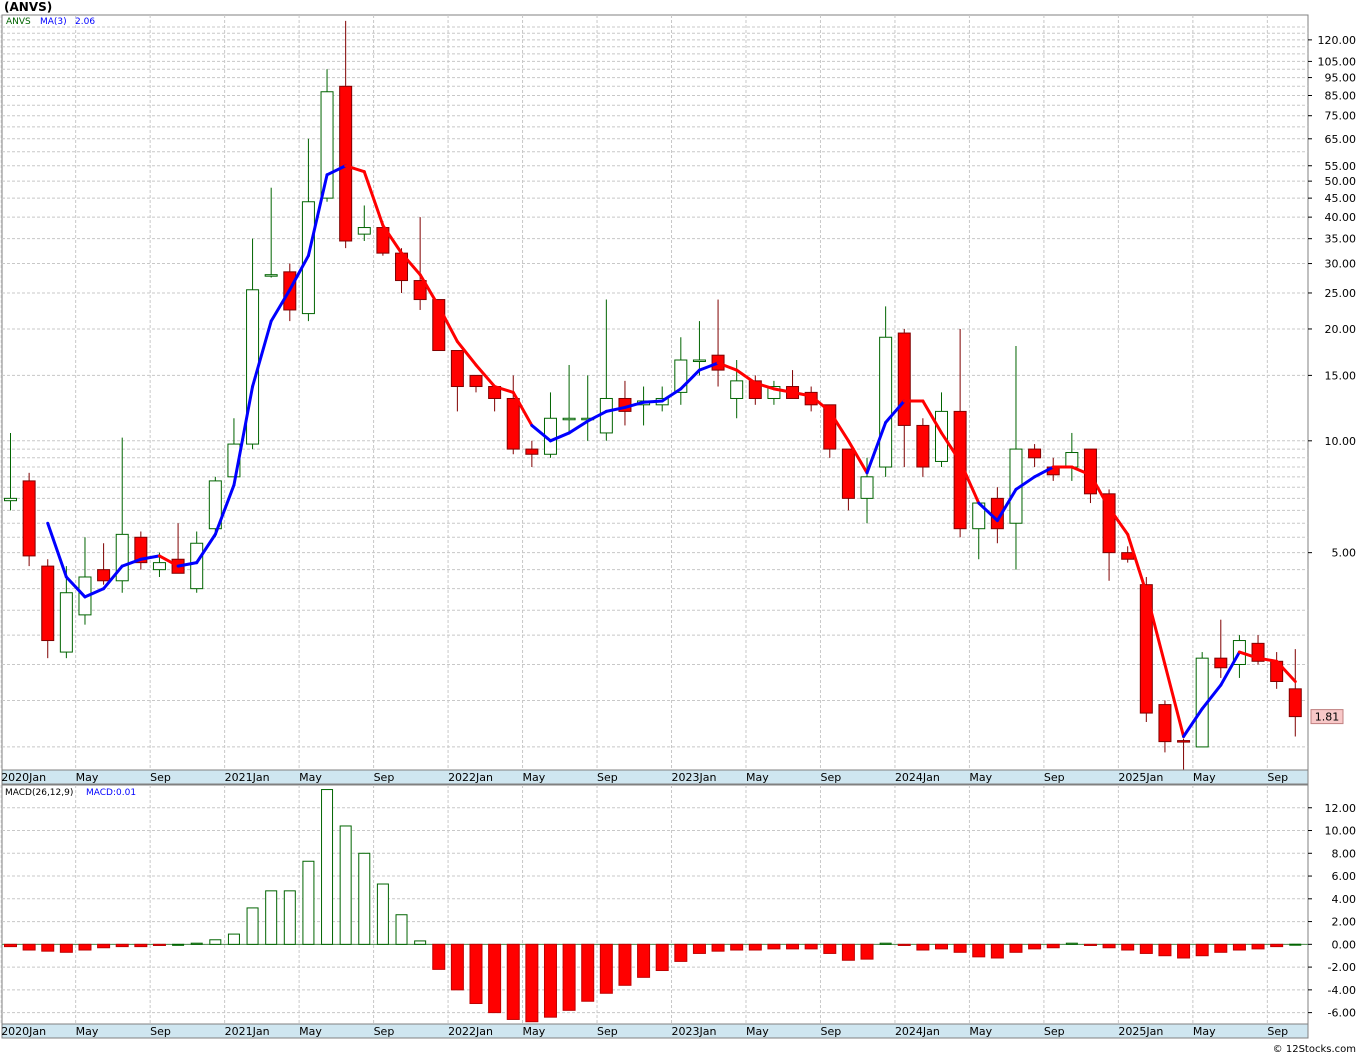 The image size is (1360, 1056). I want to click on price-x-tick-label: 2022Jan, so click(470, 777).